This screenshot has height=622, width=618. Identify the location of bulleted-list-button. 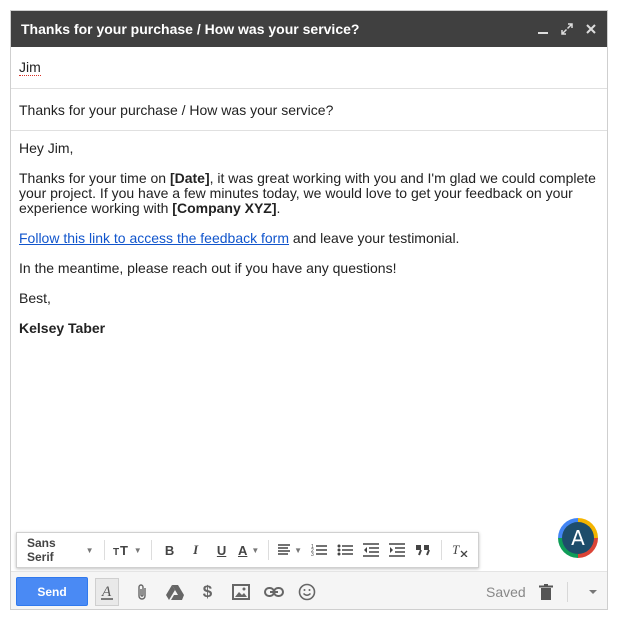
(345, 550).